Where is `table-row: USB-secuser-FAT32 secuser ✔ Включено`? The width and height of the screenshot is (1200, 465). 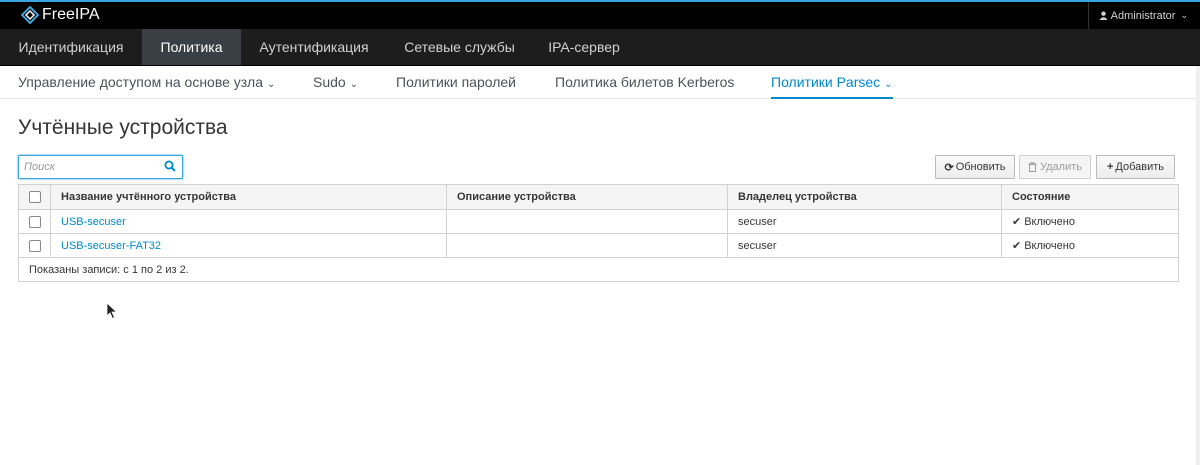
table-row: USB-secuser-FAT32 secuser ✔ Включено is located at coordinates (598, 246).